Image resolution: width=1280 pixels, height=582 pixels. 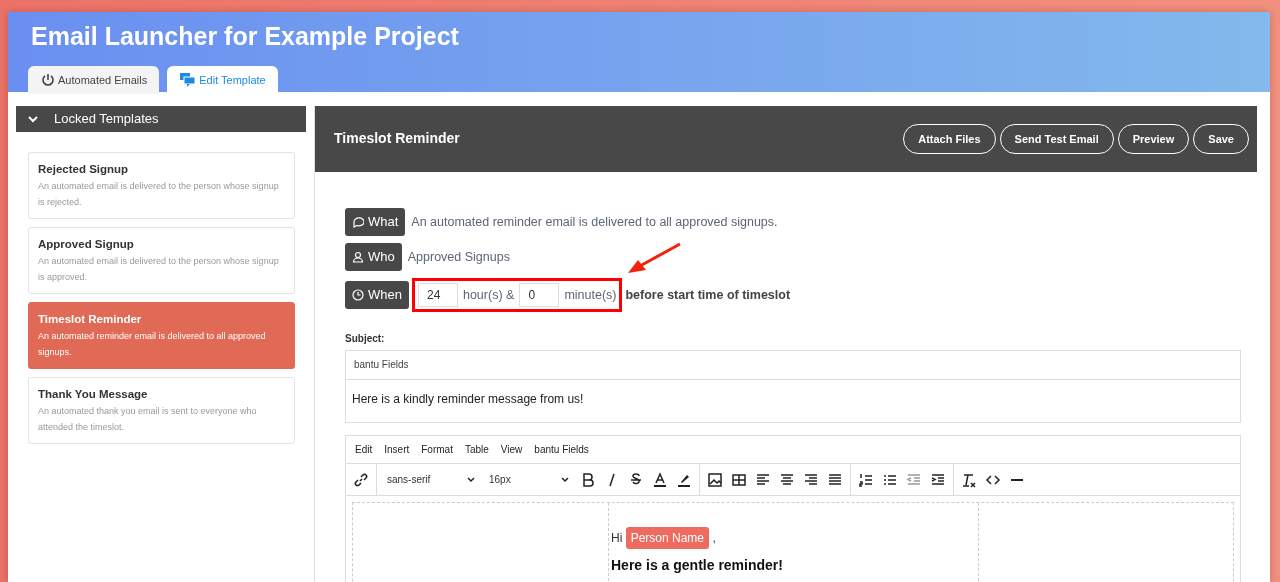 What do you see at coordinates (969, 479) in the screenshot?
I see `clear-format-icon` at bounding box center [969, 479].